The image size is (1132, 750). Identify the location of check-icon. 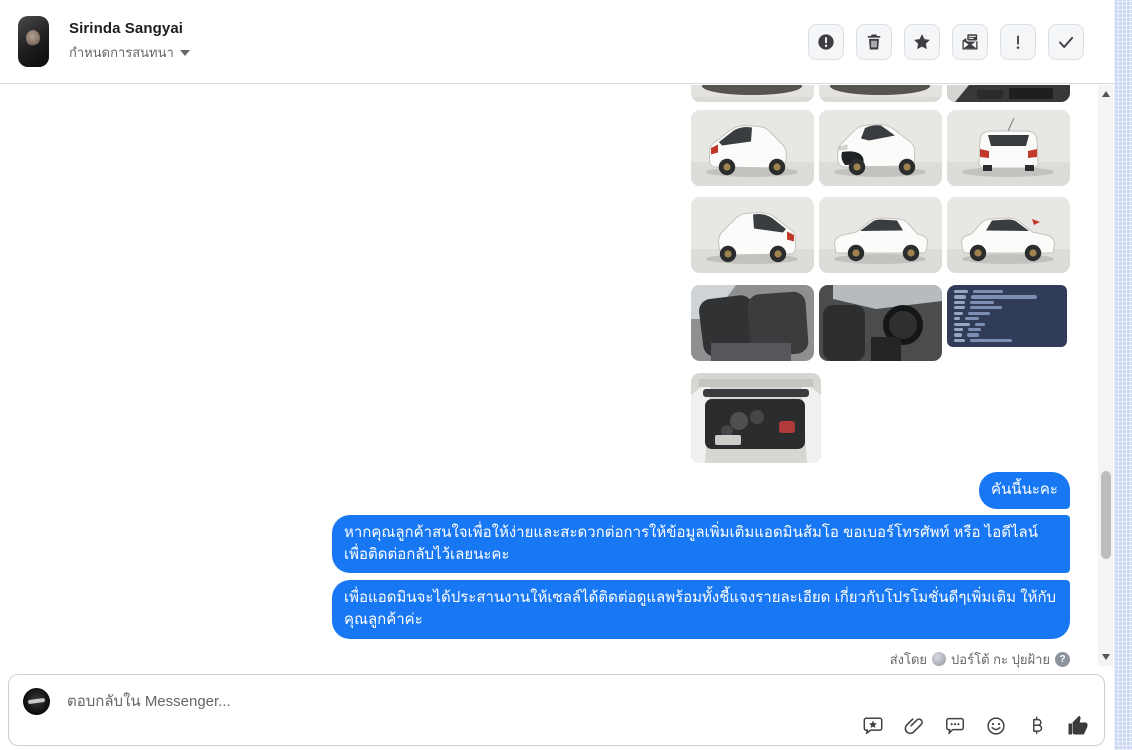
(1066, 42).